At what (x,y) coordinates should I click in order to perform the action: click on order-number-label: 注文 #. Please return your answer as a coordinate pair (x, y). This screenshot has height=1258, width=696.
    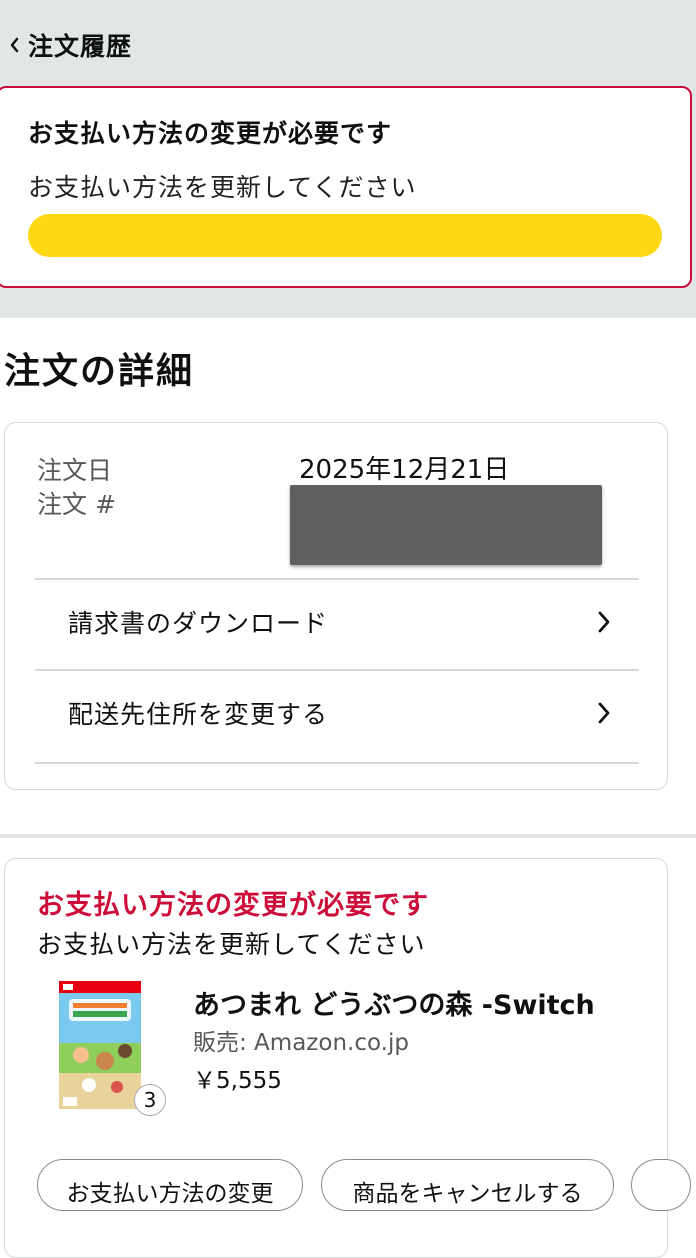
    Looking at the image, I should click on (76, 504).